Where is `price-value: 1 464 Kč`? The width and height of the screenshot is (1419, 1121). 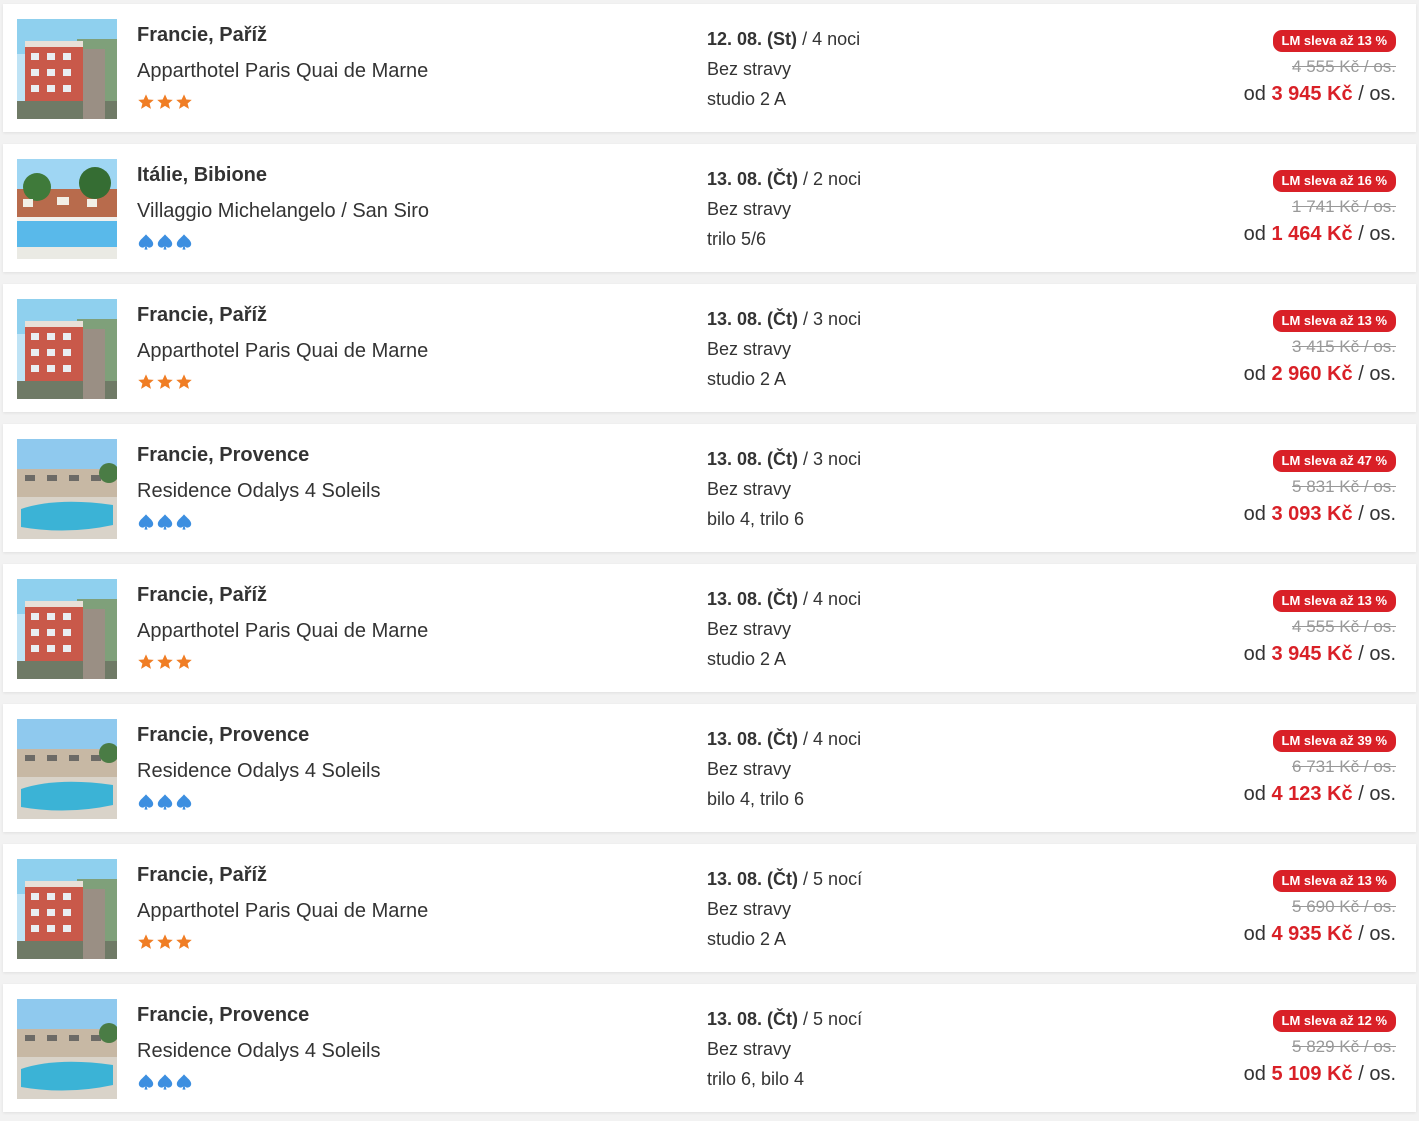 price-value: 1 464 Kč is located at coordinates (1312, 234).